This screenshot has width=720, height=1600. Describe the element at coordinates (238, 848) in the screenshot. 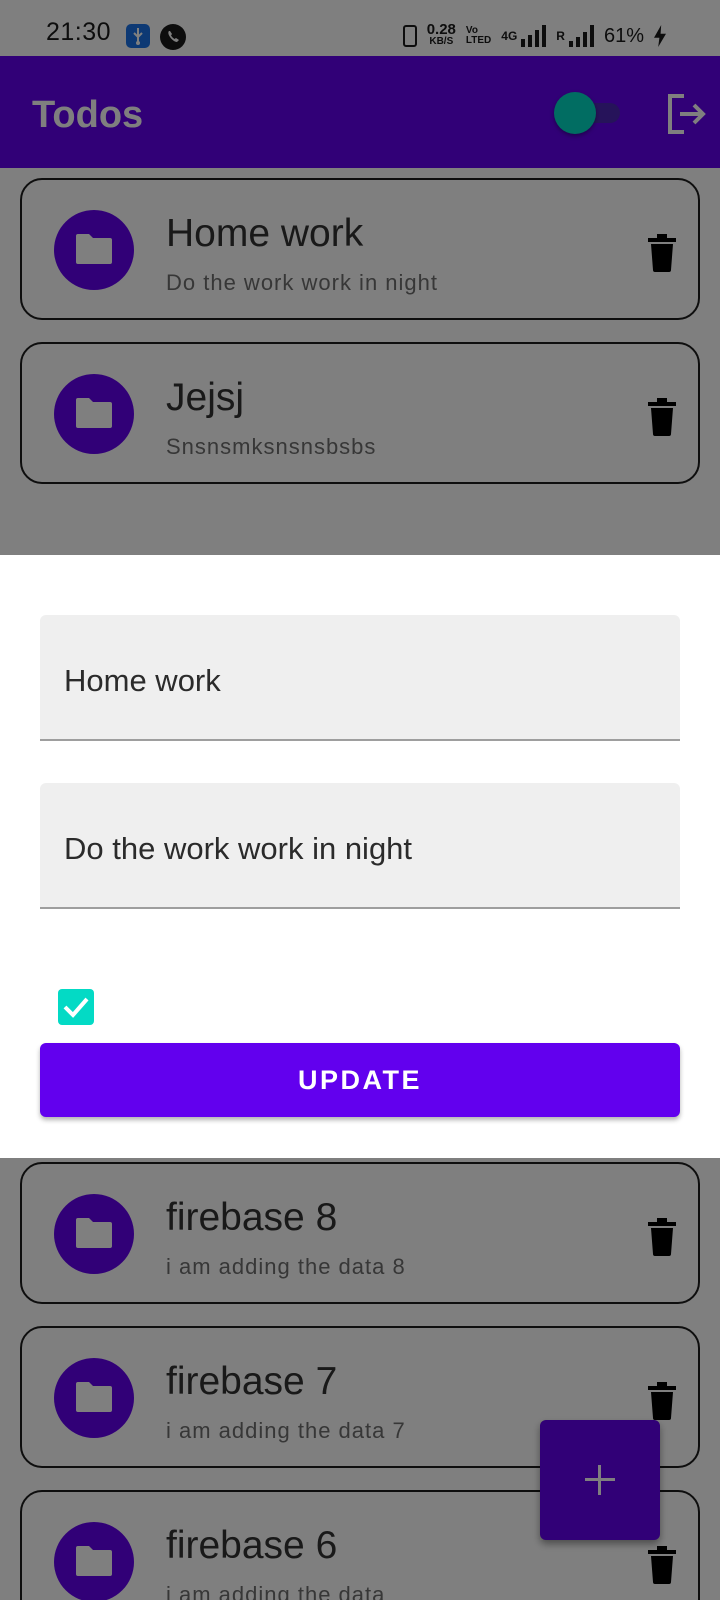

I see `description-field-value: Do the work work in night` at that location.